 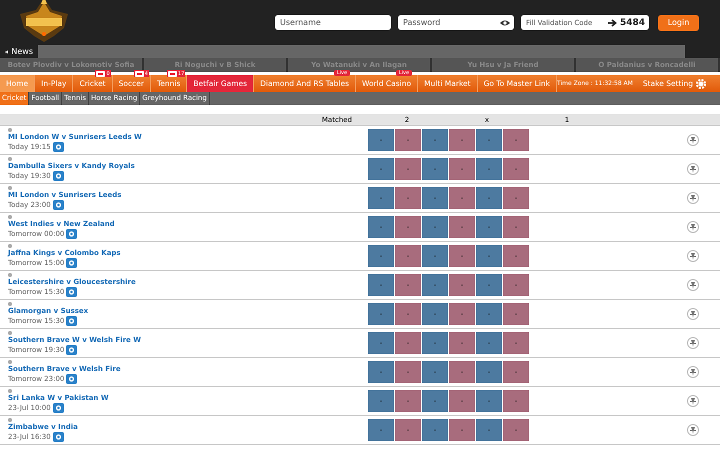 I want to click on eye-icon, so click(x=505, y=22).